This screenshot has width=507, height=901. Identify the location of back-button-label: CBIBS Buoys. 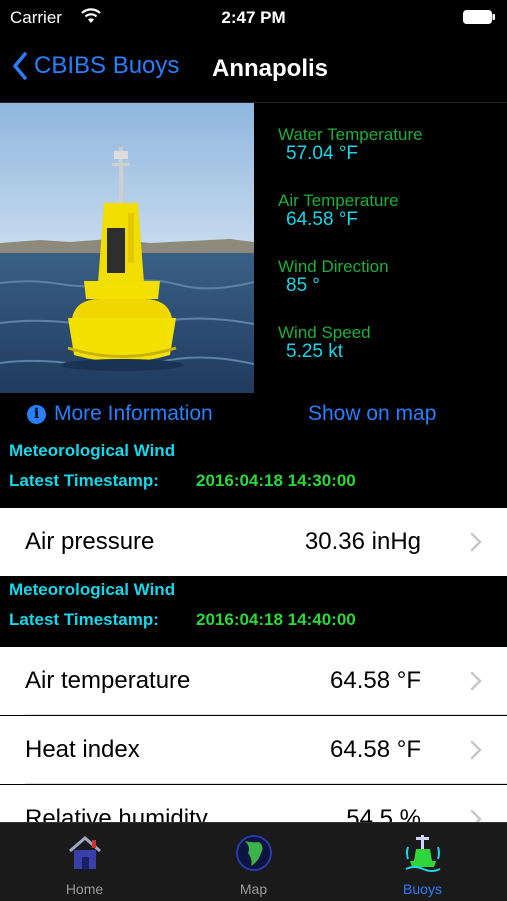
(107, 65).